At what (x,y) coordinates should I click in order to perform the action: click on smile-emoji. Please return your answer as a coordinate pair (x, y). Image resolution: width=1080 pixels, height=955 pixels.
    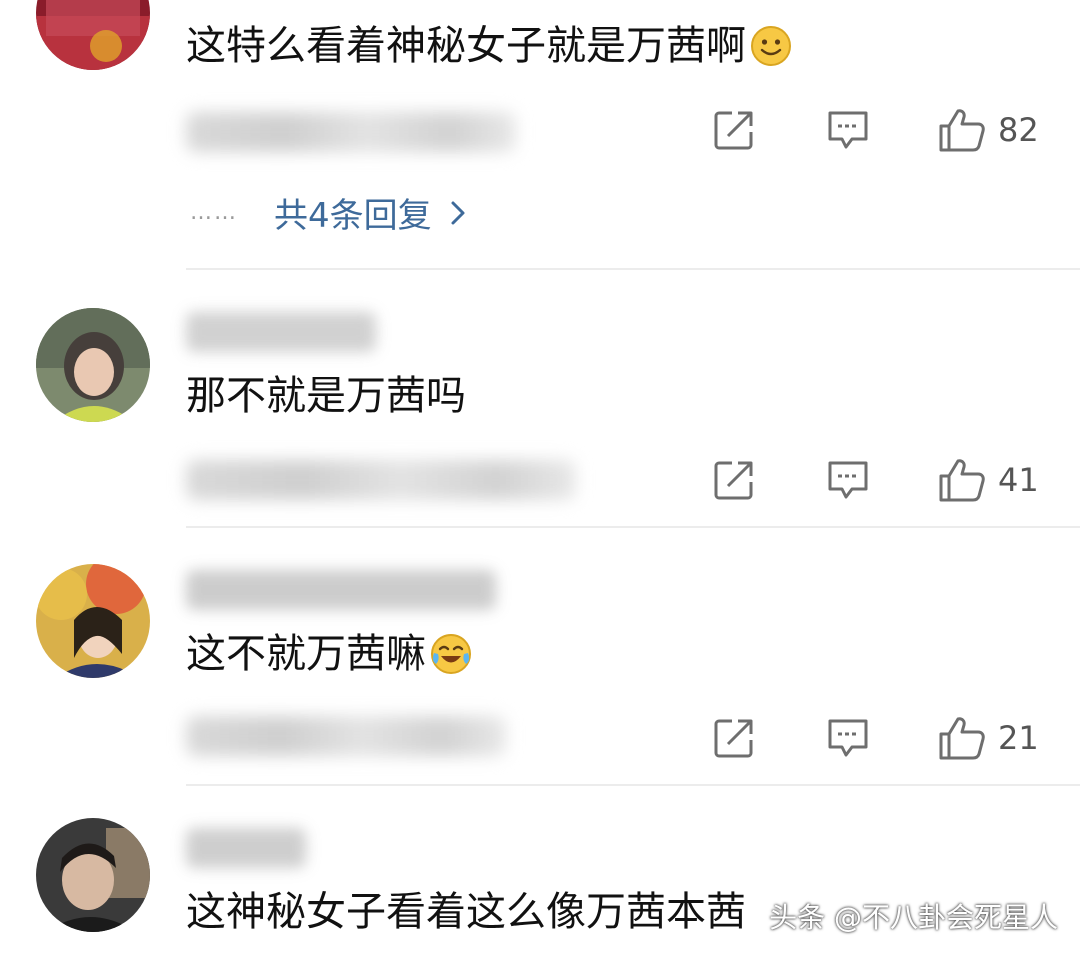
    Looking at the image, I should click on (771, 46).